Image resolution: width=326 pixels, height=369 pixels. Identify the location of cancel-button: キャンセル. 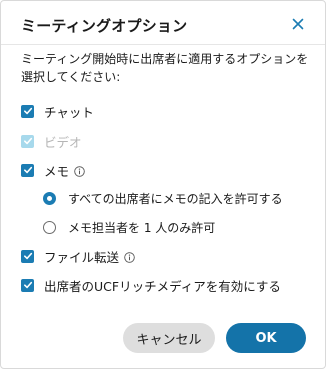
(169, 338).